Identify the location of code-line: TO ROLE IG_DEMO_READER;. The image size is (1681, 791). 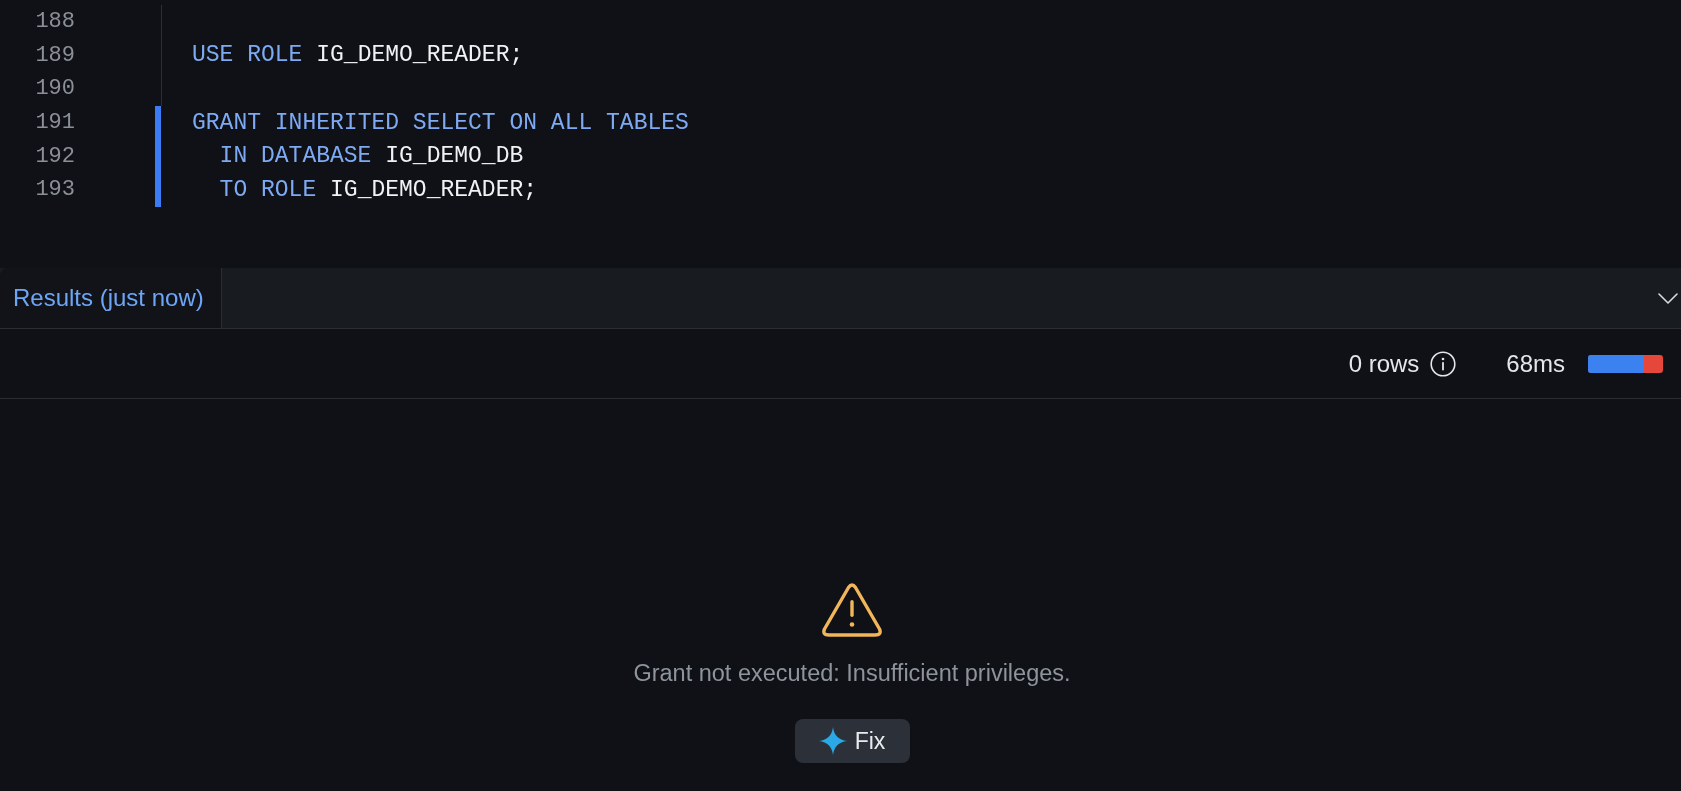
(378, 189).